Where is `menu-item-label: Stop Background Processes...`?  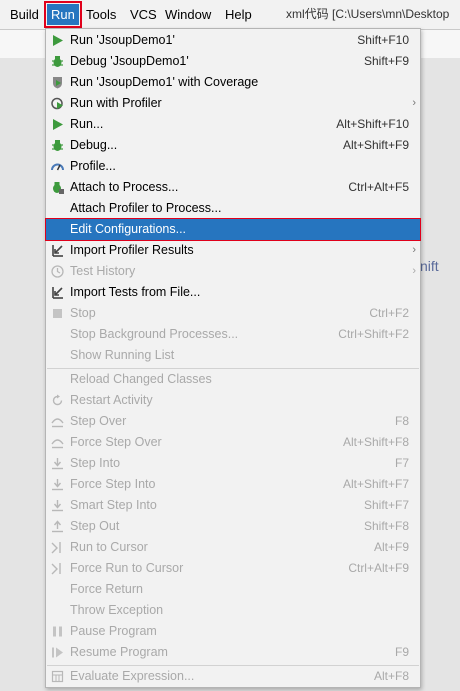
menu-item-label: Stop Background Processes... is located at coordinates (154, 334).